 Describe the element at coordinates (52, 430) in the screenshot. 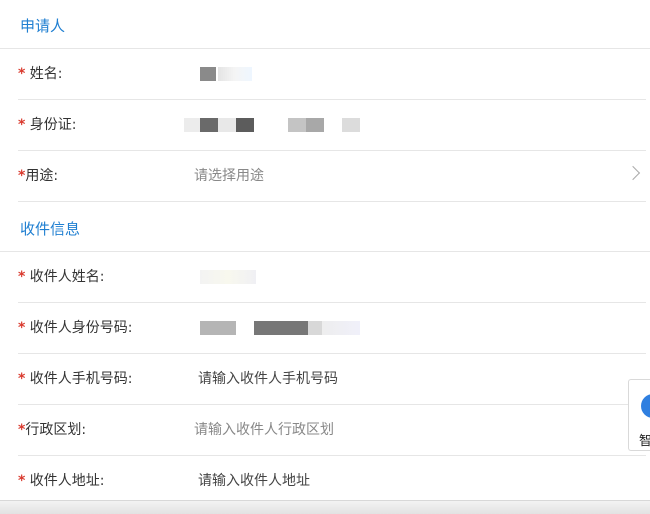

I see `recipient-region-label: *行政区划:` at that location.